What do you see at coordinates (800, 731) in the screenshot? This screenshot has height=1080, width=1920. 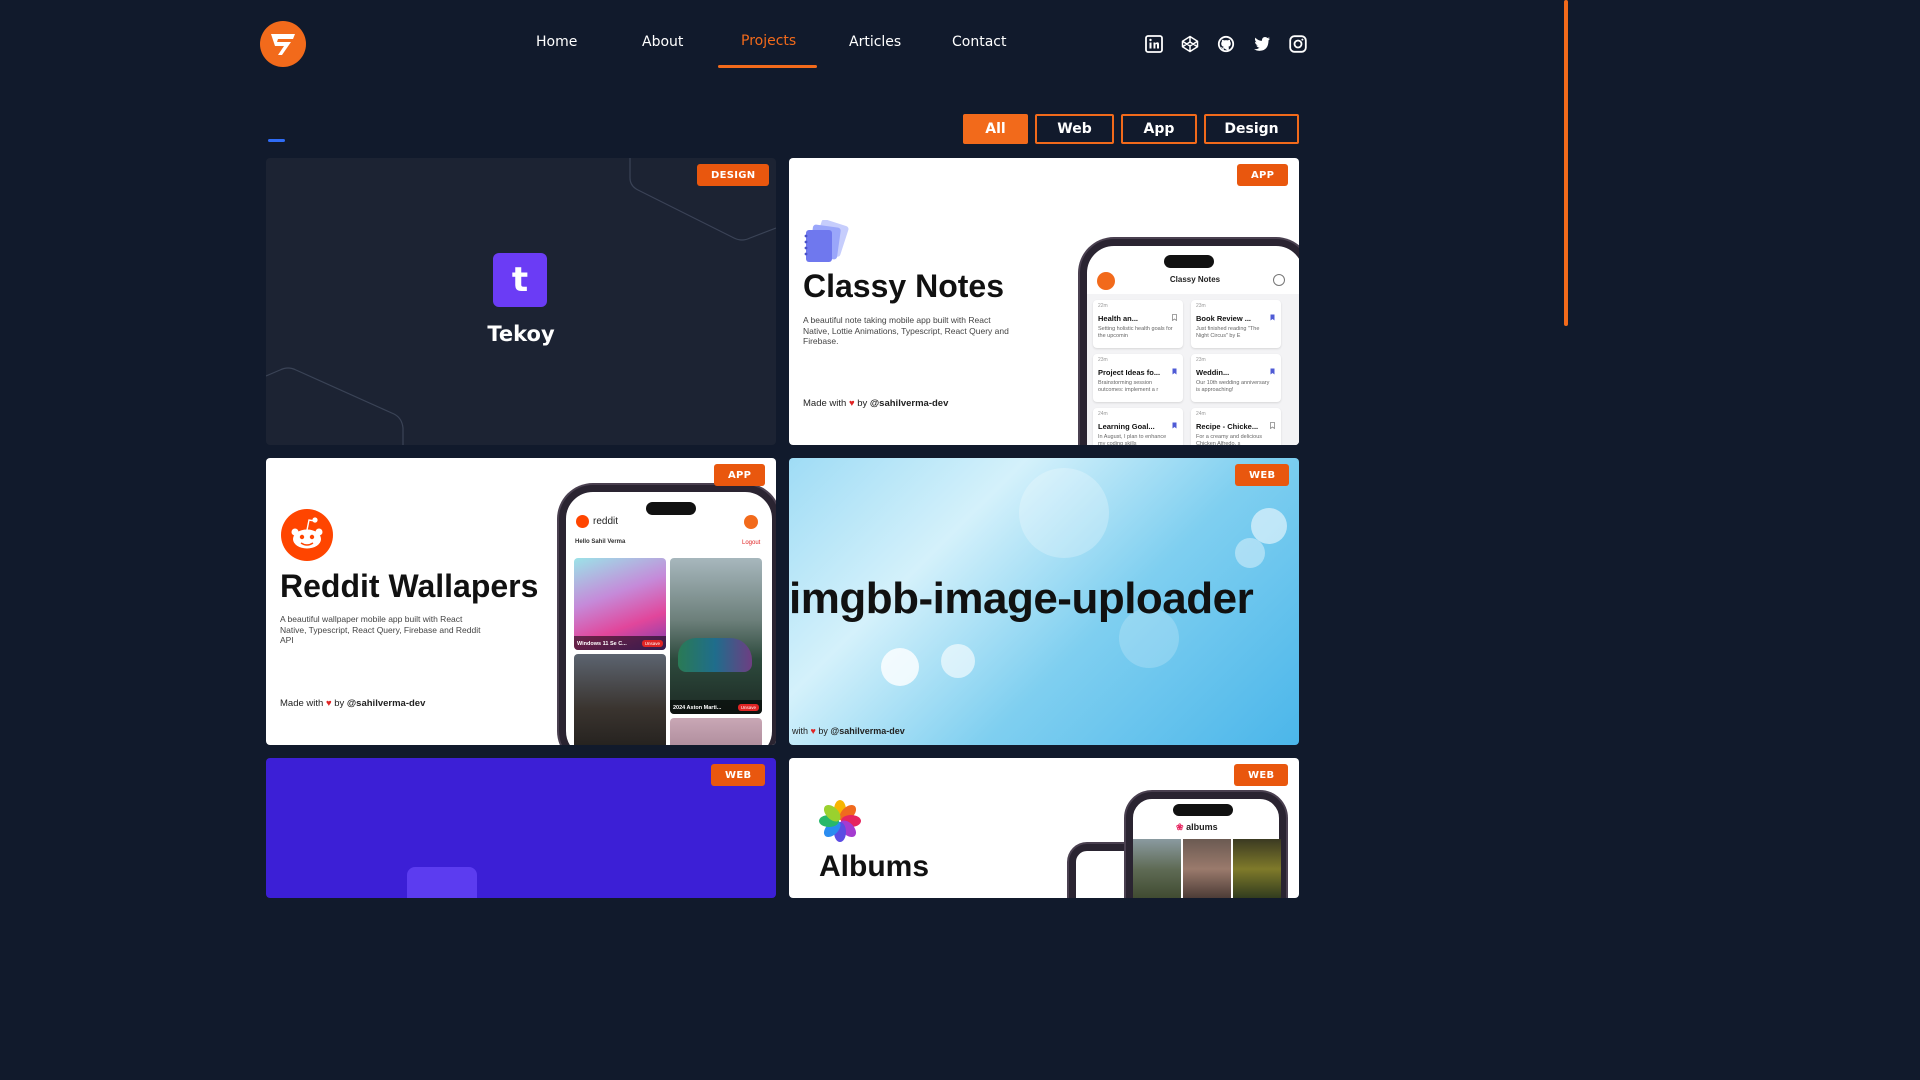 I see `made-with-text: with` at bounding box center [800, 731].